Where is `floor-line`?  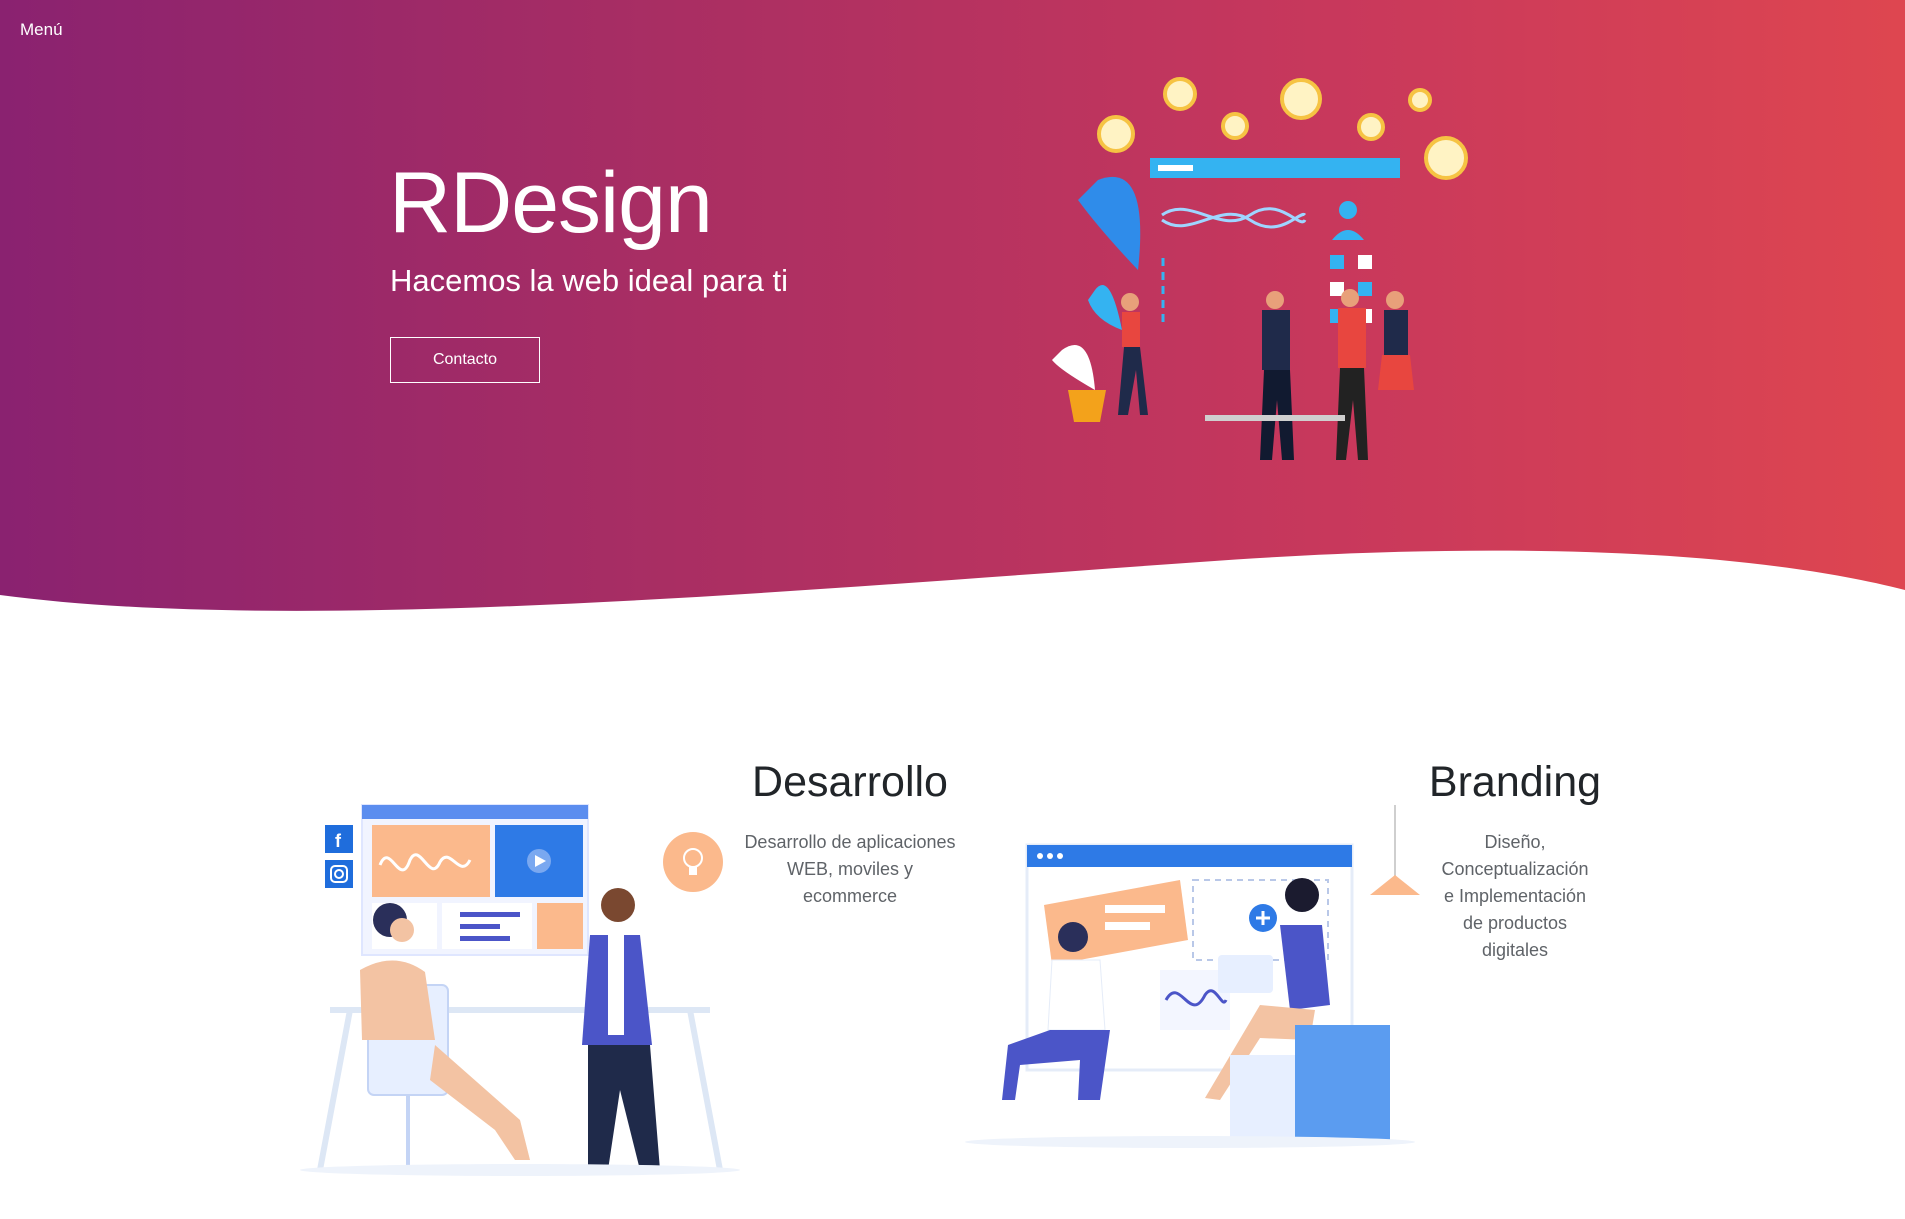
floor-line is located at coordinates (1275, 418).